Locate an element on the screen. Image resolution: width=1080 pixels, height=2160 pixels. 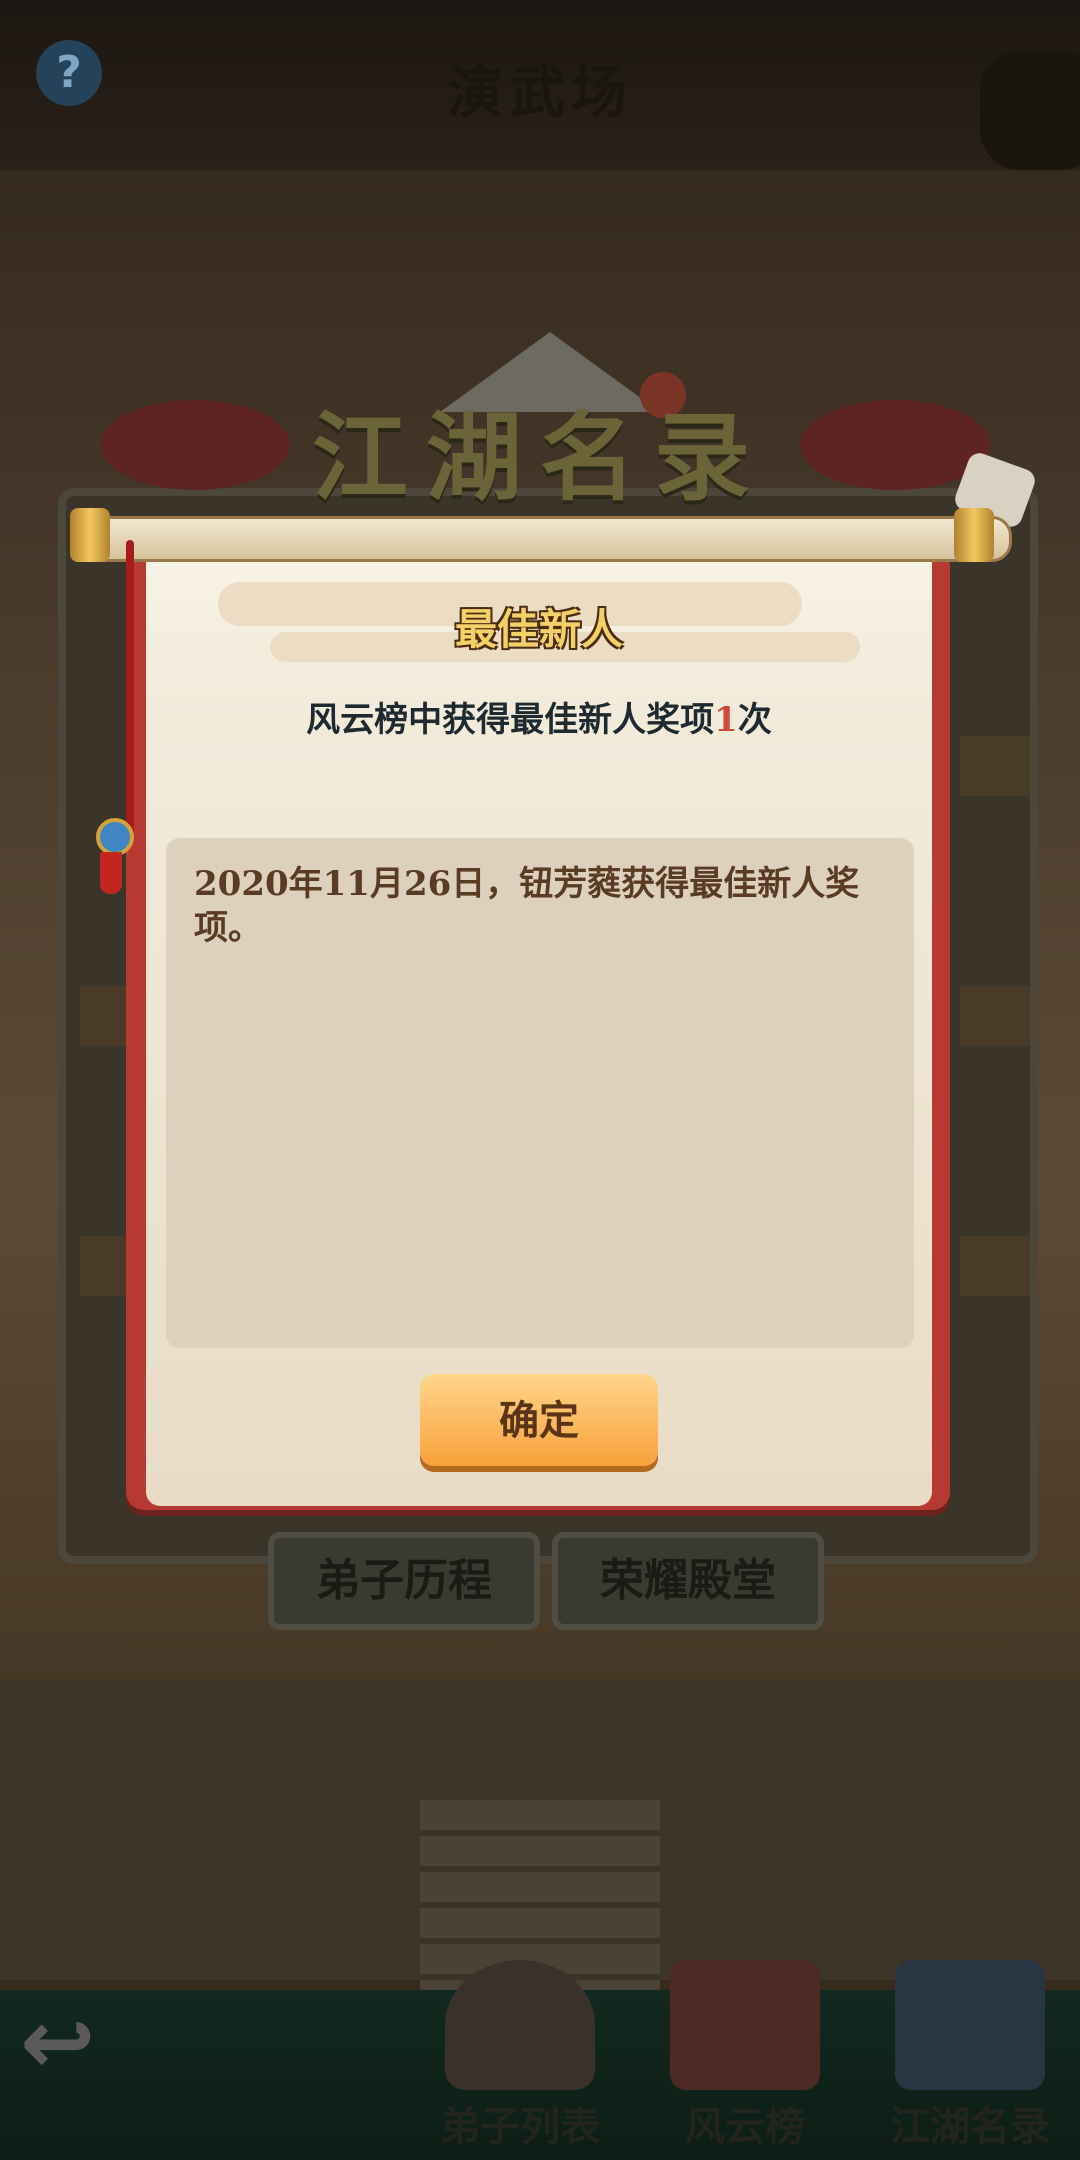
rod-cap-right is located at coordinates (974, 535).